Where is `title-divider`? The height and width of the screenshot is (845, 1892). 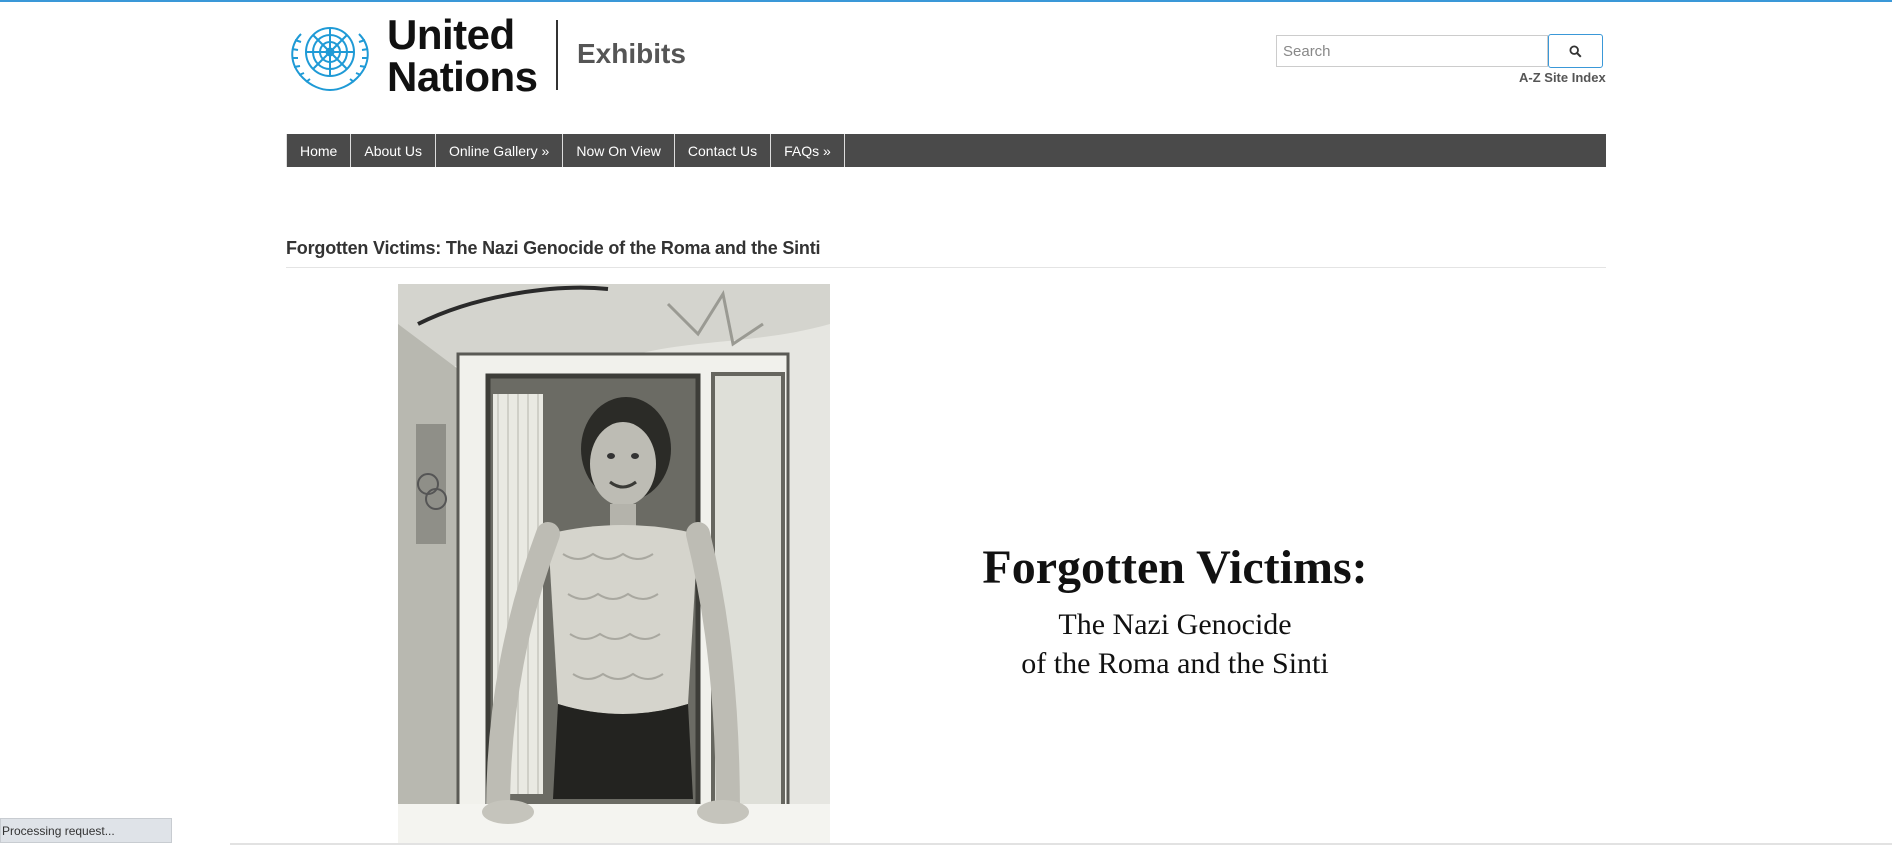
title-divider is located at coordinates (946, 267).